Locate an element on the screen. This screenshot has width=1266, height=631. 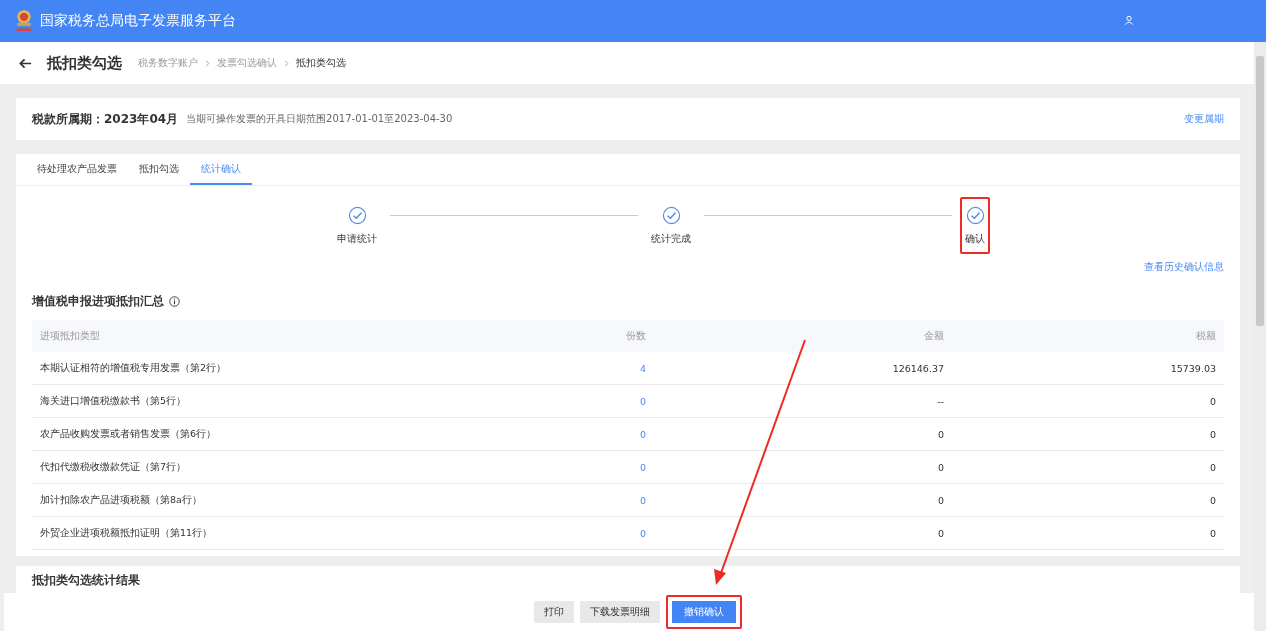
table-cell: 本期认证相符的增值税专用发票（第2行） is located at coordinates (310, 368).